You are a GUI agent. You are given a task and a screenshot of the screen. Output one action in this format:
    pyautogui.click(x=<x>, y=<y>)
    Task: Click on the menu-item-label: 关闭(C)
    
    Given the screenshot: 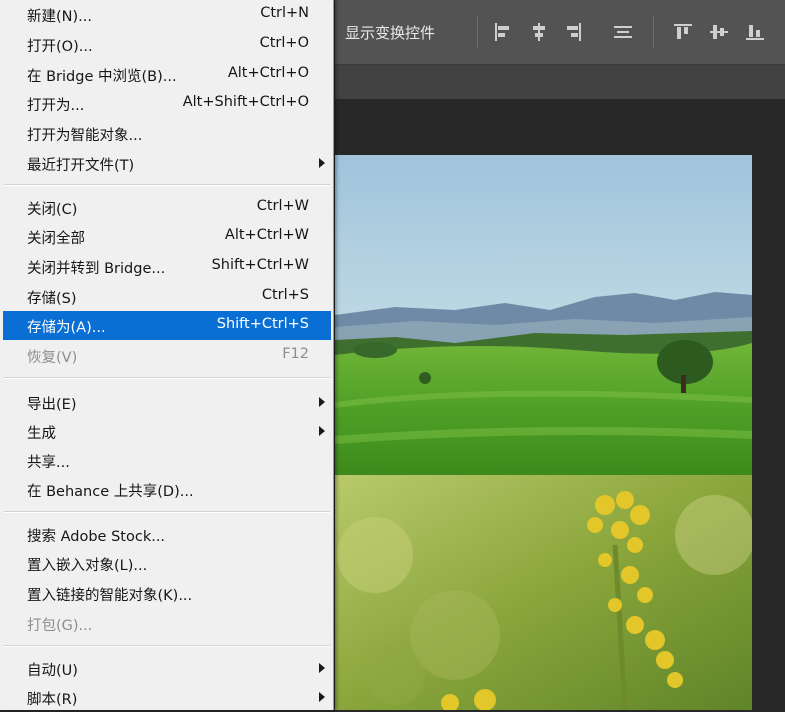 What is the action you would take?
    pyautogui.click(x=52, y=210)
    